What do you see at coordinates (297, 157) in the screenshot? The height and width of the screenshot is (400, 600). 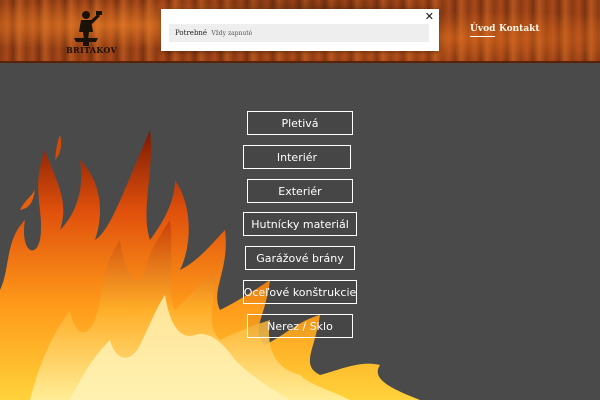 I see `menu-button-interier: Interiér` at bounding box center [297, 157].